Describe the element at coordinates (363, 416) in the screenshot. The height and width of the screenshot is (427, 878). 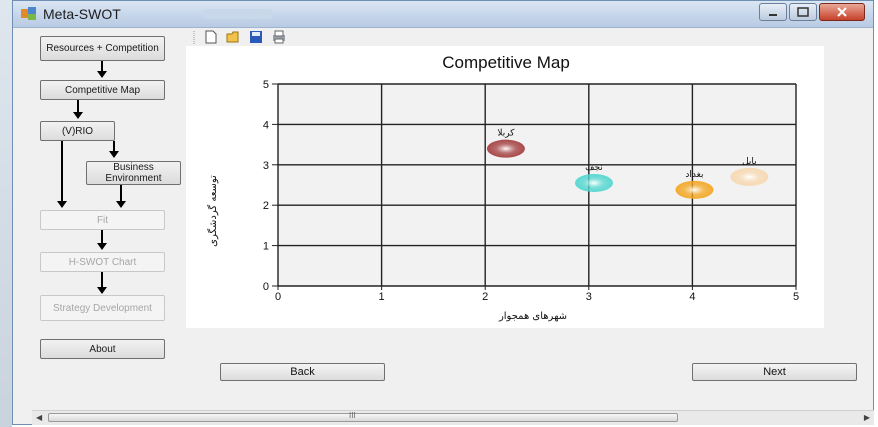
I see `scrollbar-thumb: III` at that location.